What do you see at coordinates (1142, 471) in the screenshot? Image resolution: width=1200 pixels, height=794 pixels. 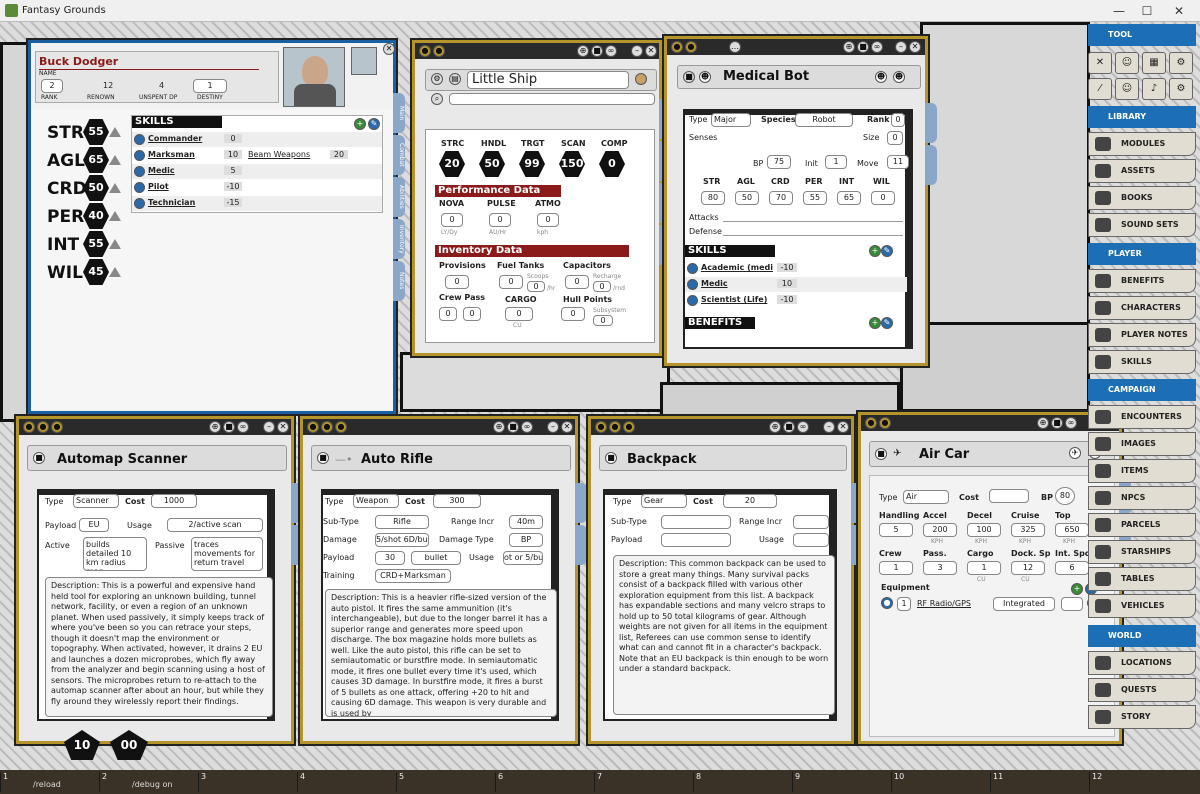 I see `sidebar-item-items: ITEMS` at bounding box center [1142, 471].